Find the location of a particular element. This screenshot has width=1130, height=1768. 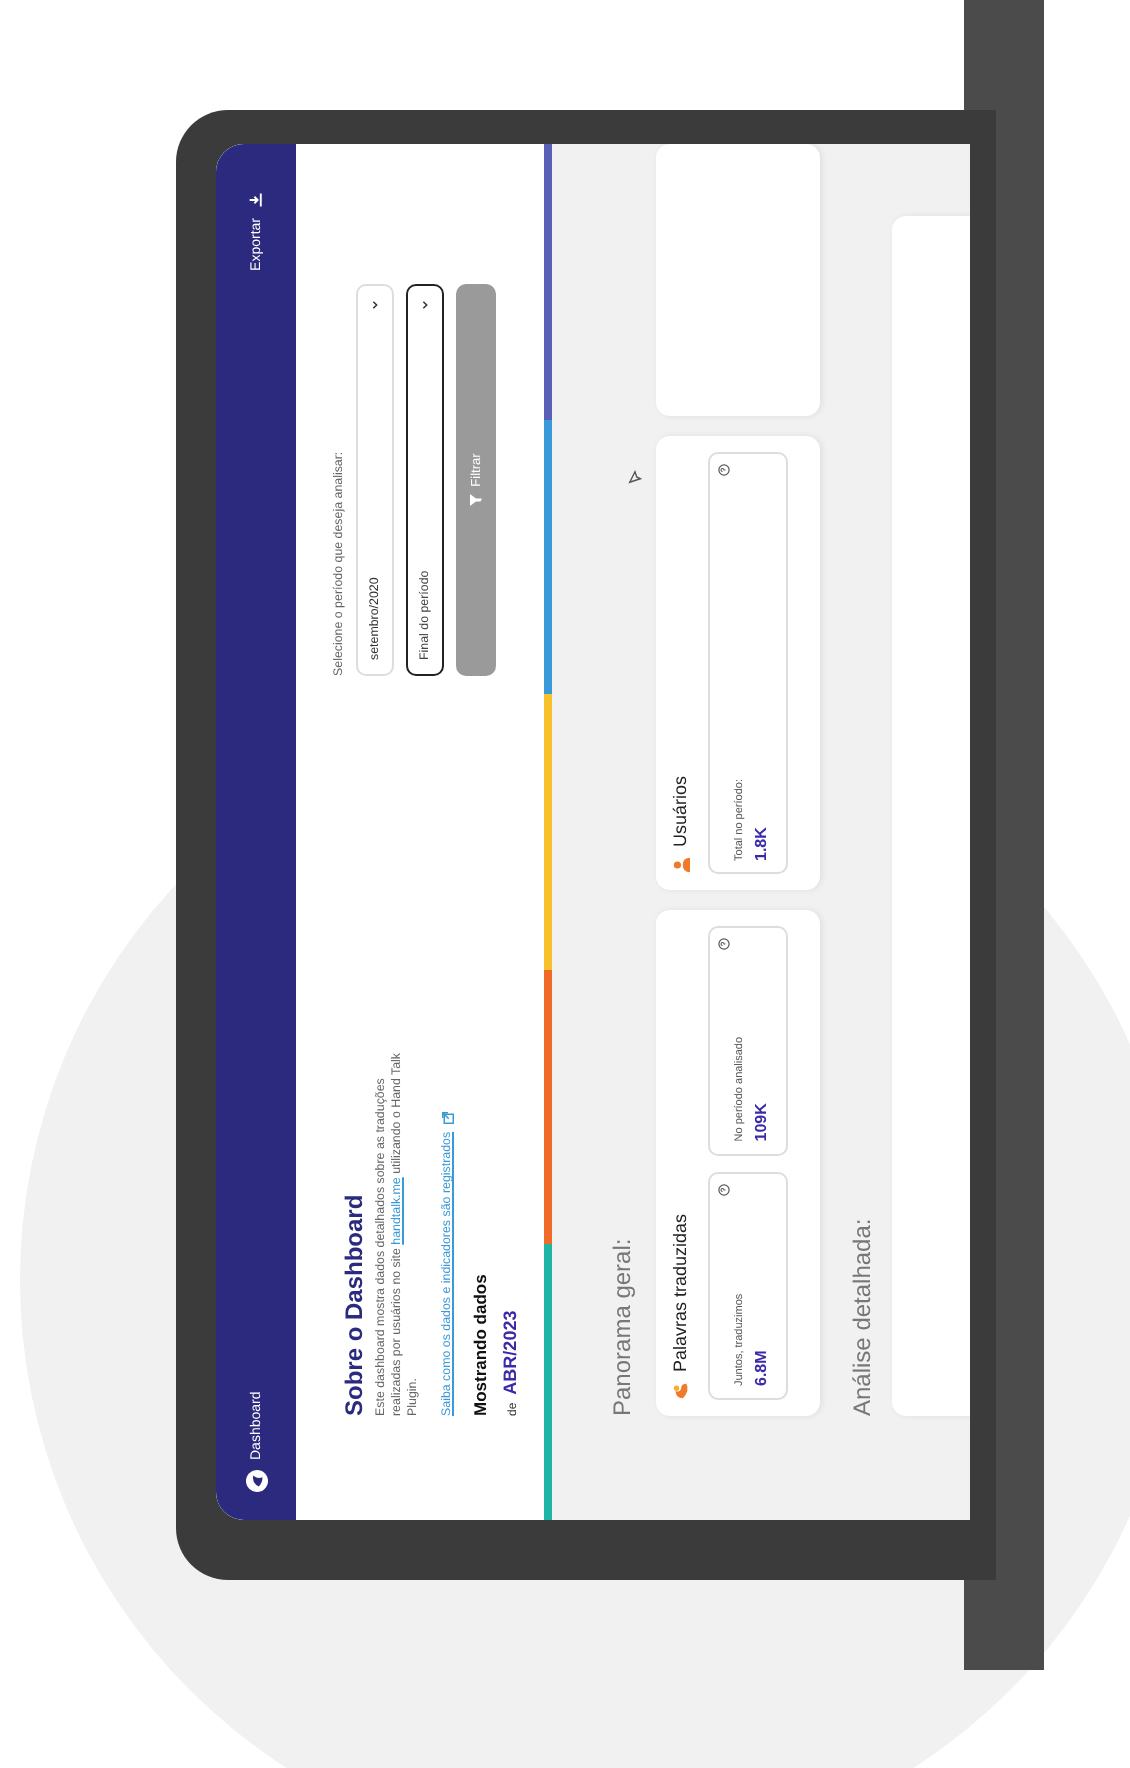

metric-value: 6.8M is located at coordinates (761, 1367).